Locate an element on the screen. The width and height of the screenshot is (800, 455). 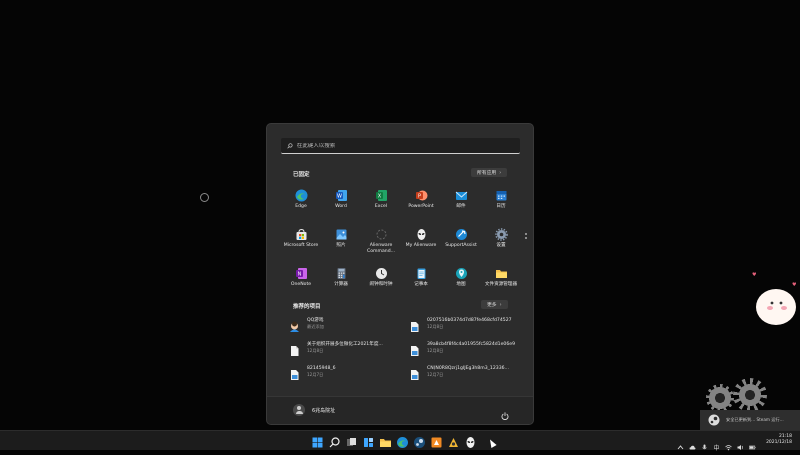
taskbar: 中 21:18 2021/12/18 is located at coordinates (400, 441).